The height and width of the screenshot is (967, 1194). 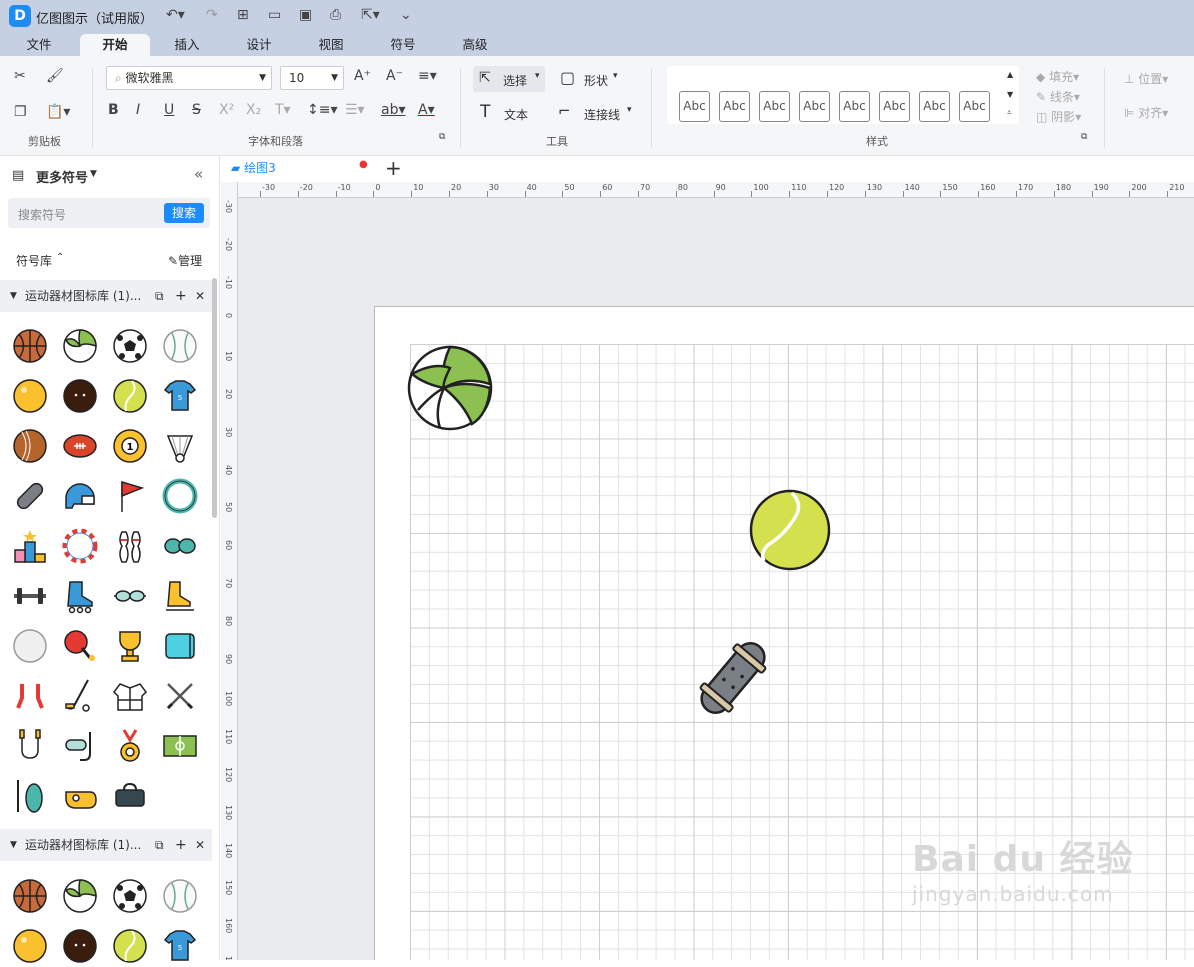 I want to click on trophy-icon, so click(x=130, y=646).